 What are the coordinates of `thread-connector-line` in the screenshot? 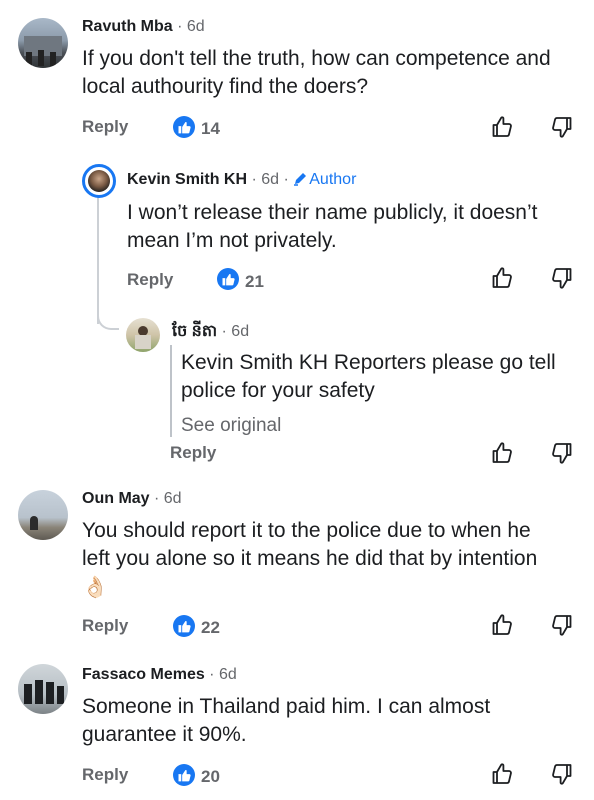 It's located at (98, 260).